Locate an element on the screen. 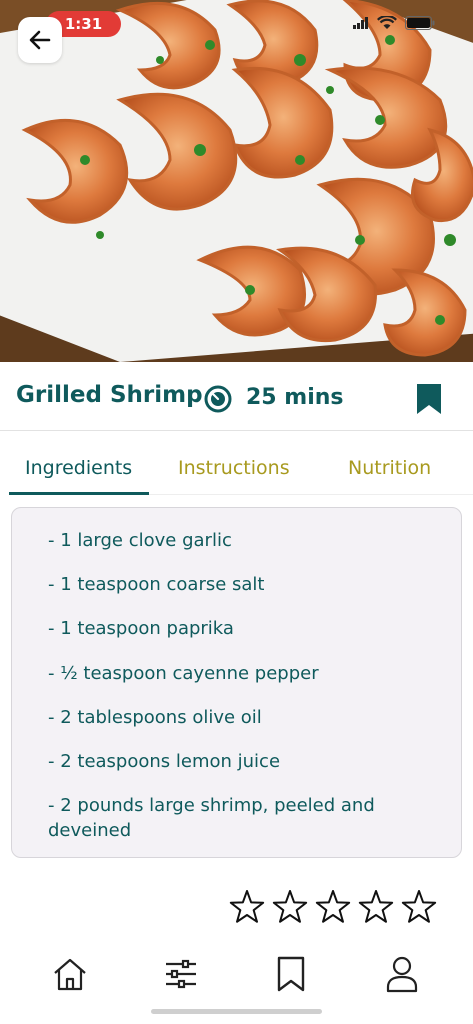 Image resolution: width=473 pixels, height=1024 pixels. status-icons is located at coordinates (394, 23).